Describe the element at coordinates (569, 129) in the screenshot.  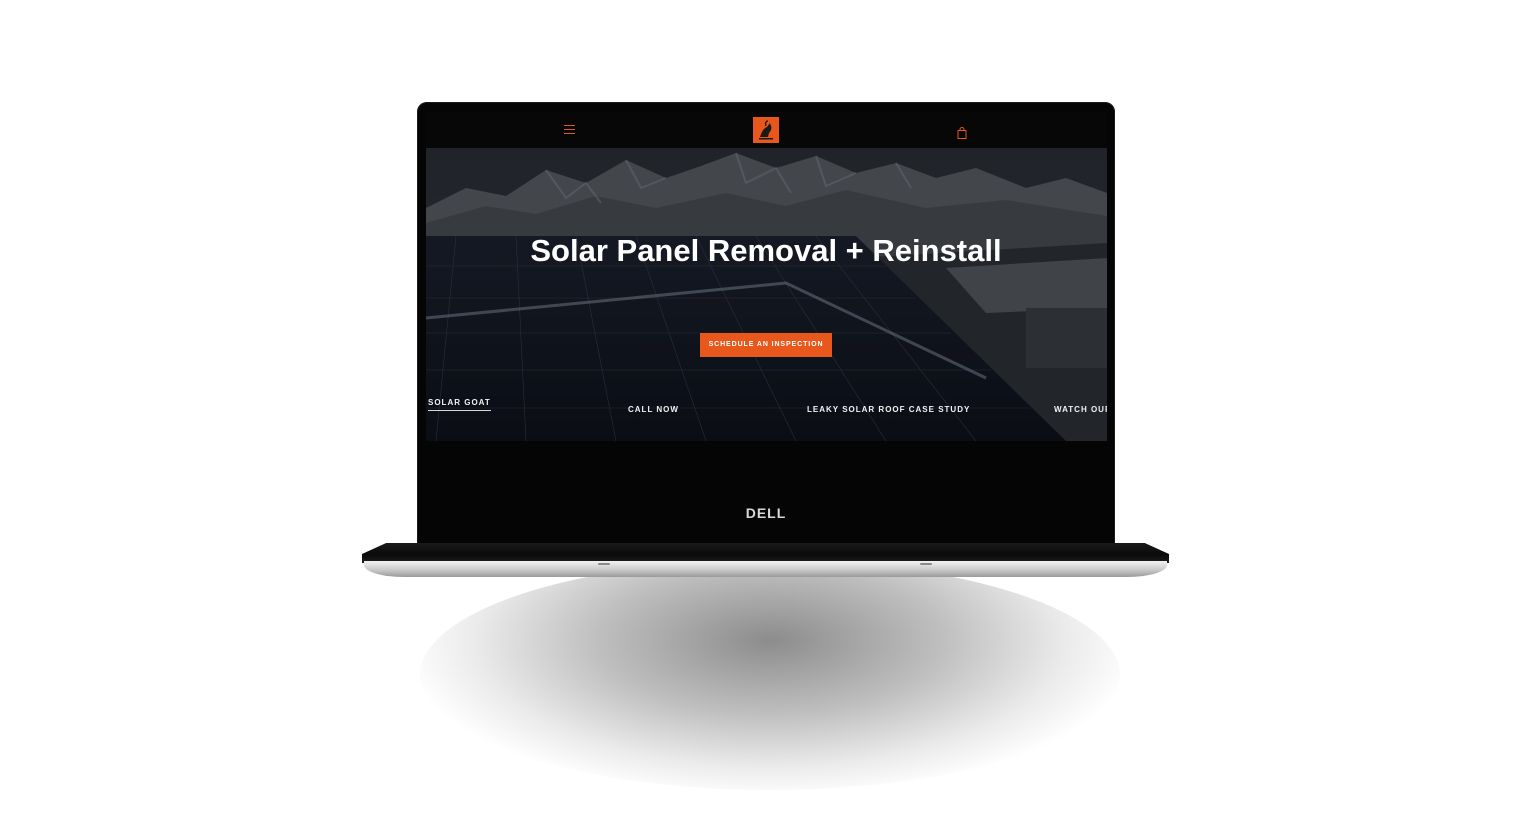
I see `hamburger-menu-icon` at that location.